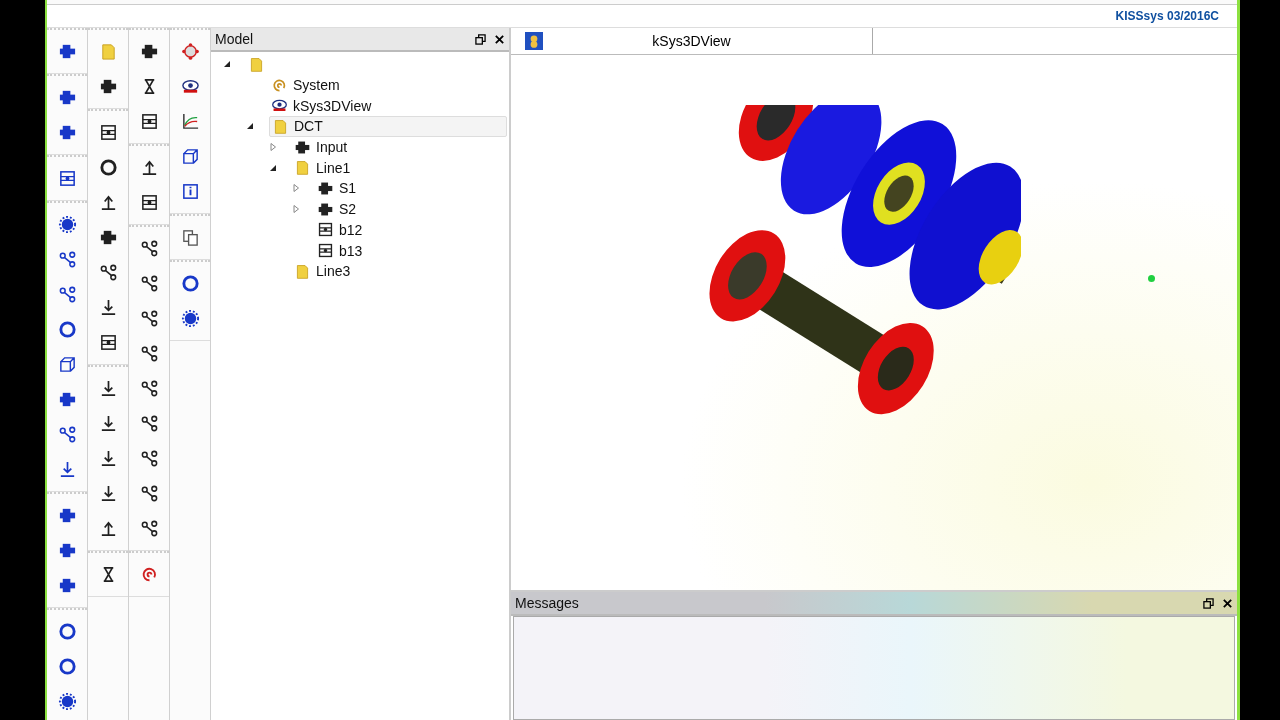 This screenshot has width=1280, height=720. What do you see at coordinates (322, 271) in the screenshot?
I see `tree-item: Line3` at bounding box center [322, 271].